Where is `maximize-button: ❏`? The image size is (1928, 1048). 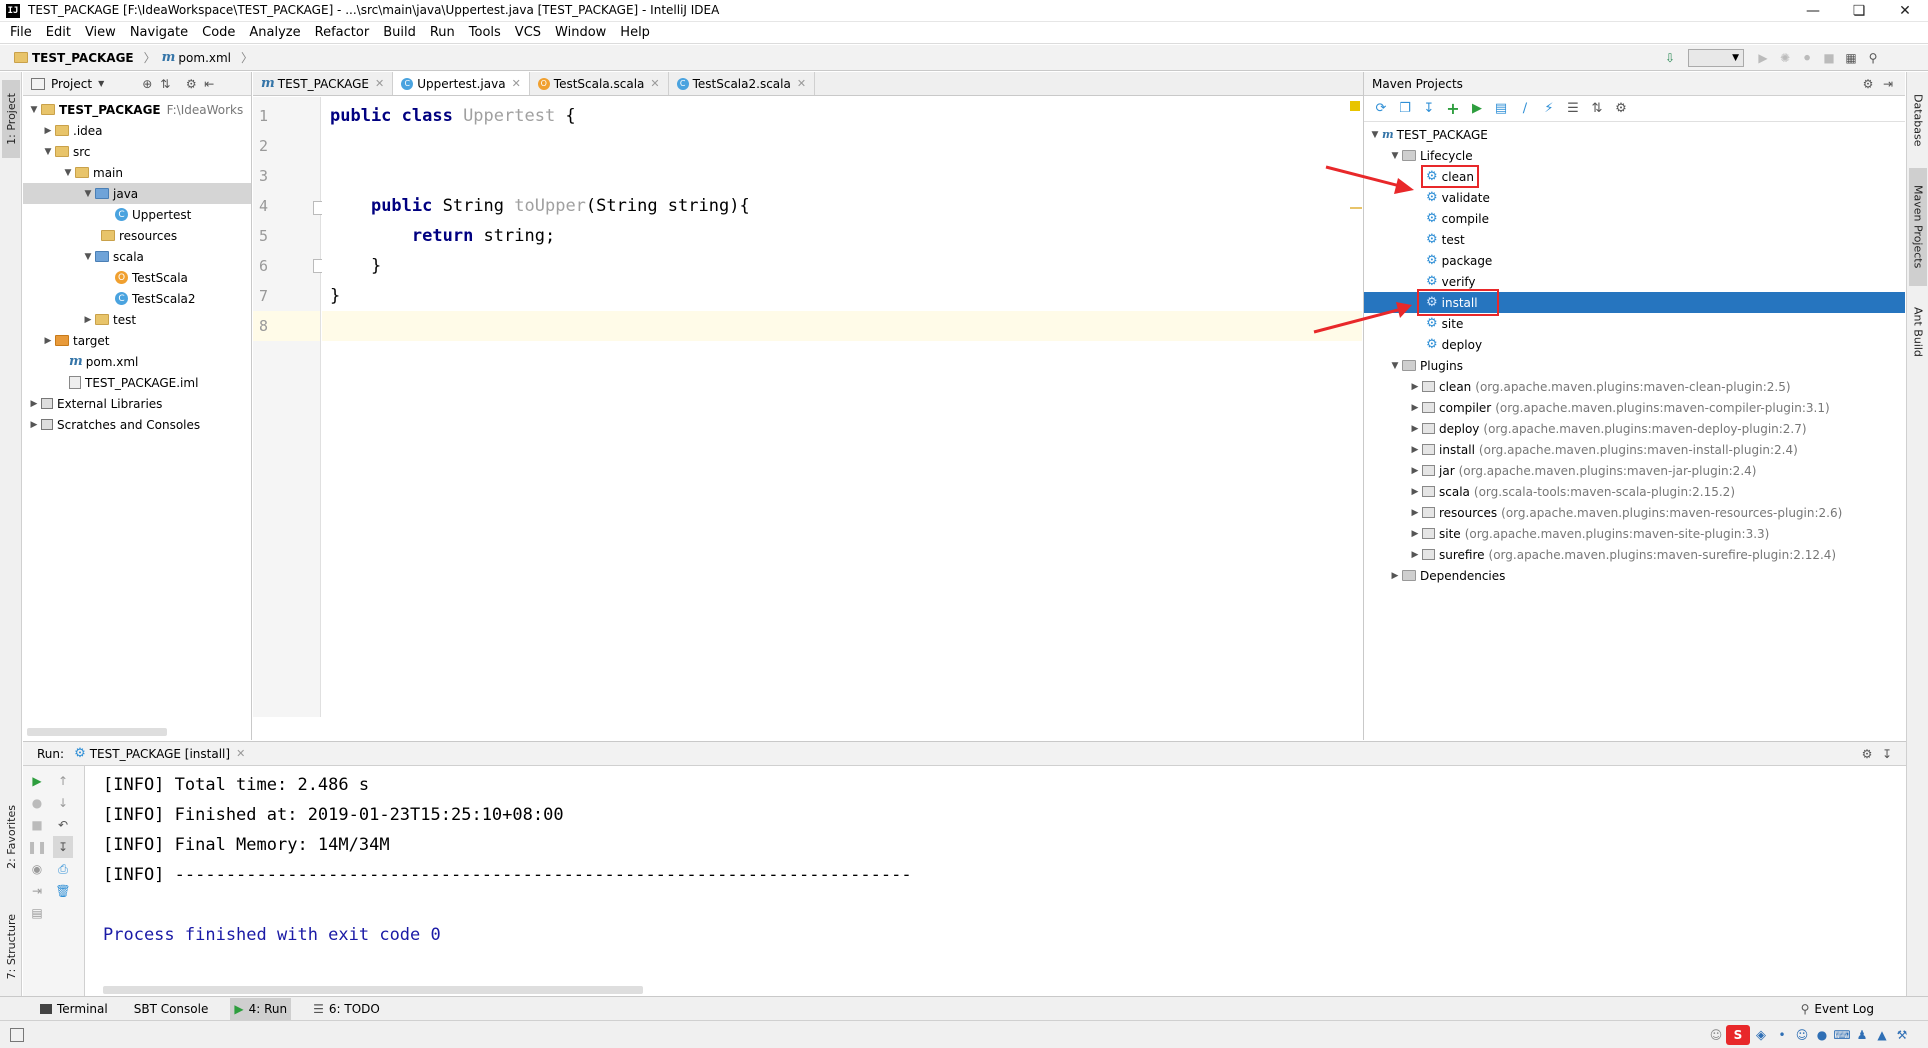
maximize-button: ❏ is located at coordinates (1859, 11).